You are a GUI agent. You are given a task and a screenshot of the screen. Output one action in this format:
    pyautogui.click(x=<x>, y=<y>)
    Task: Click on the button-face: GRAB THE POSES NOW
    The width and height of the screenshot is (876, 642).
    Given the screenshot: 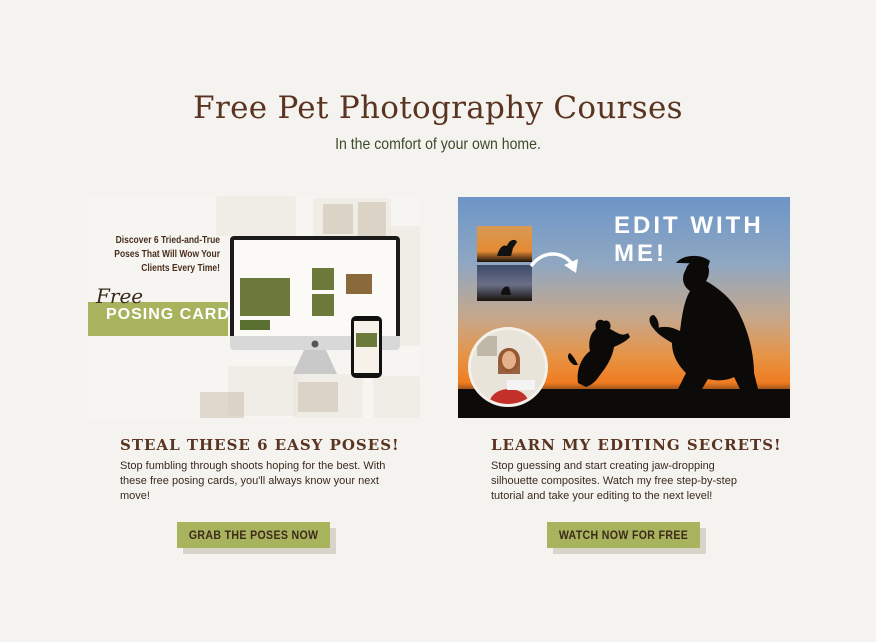 What is the action you would take?
    pyautogui.click(x=253, y=535)
    